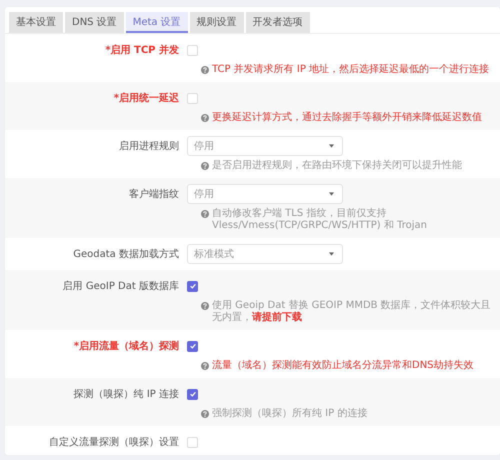 The image size is (500, 460). What do you see at coordinates (343, 366) in the screenshot?
I see `hint-text: 流量（域名）探测能有效防止域名分流异常和DNS劫持失效` at bounding box center [343, 366].